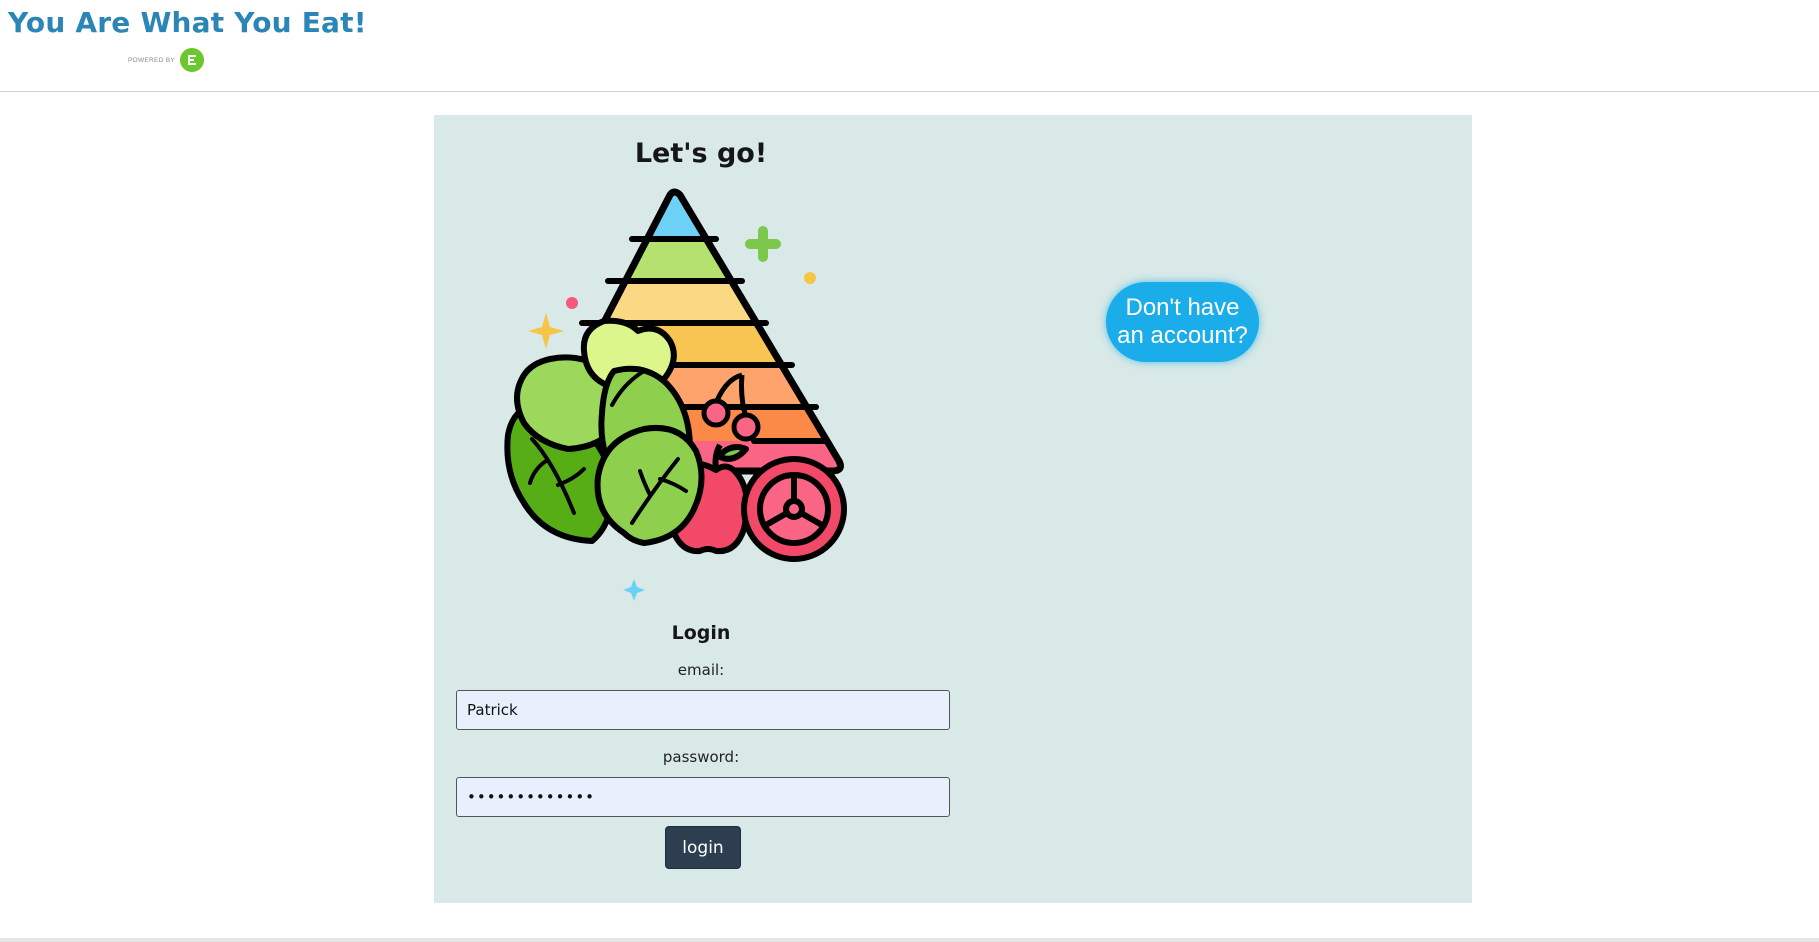  Describe the element at coordinates (701, 757) in the screenshot. I see `password-label: password:` at that location.